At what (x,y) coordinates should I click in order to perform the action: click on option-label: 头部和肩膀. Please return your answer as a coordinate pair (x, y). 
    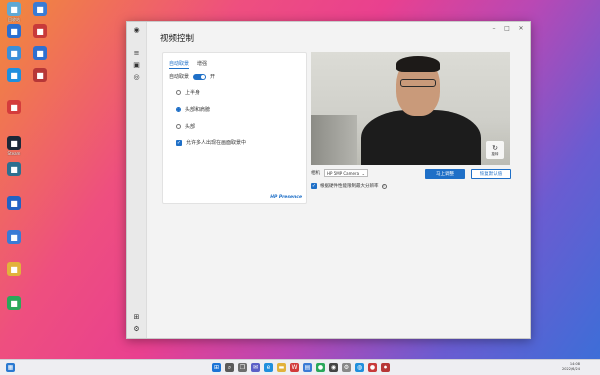
    Looking at the image, I should click on (198, 110).